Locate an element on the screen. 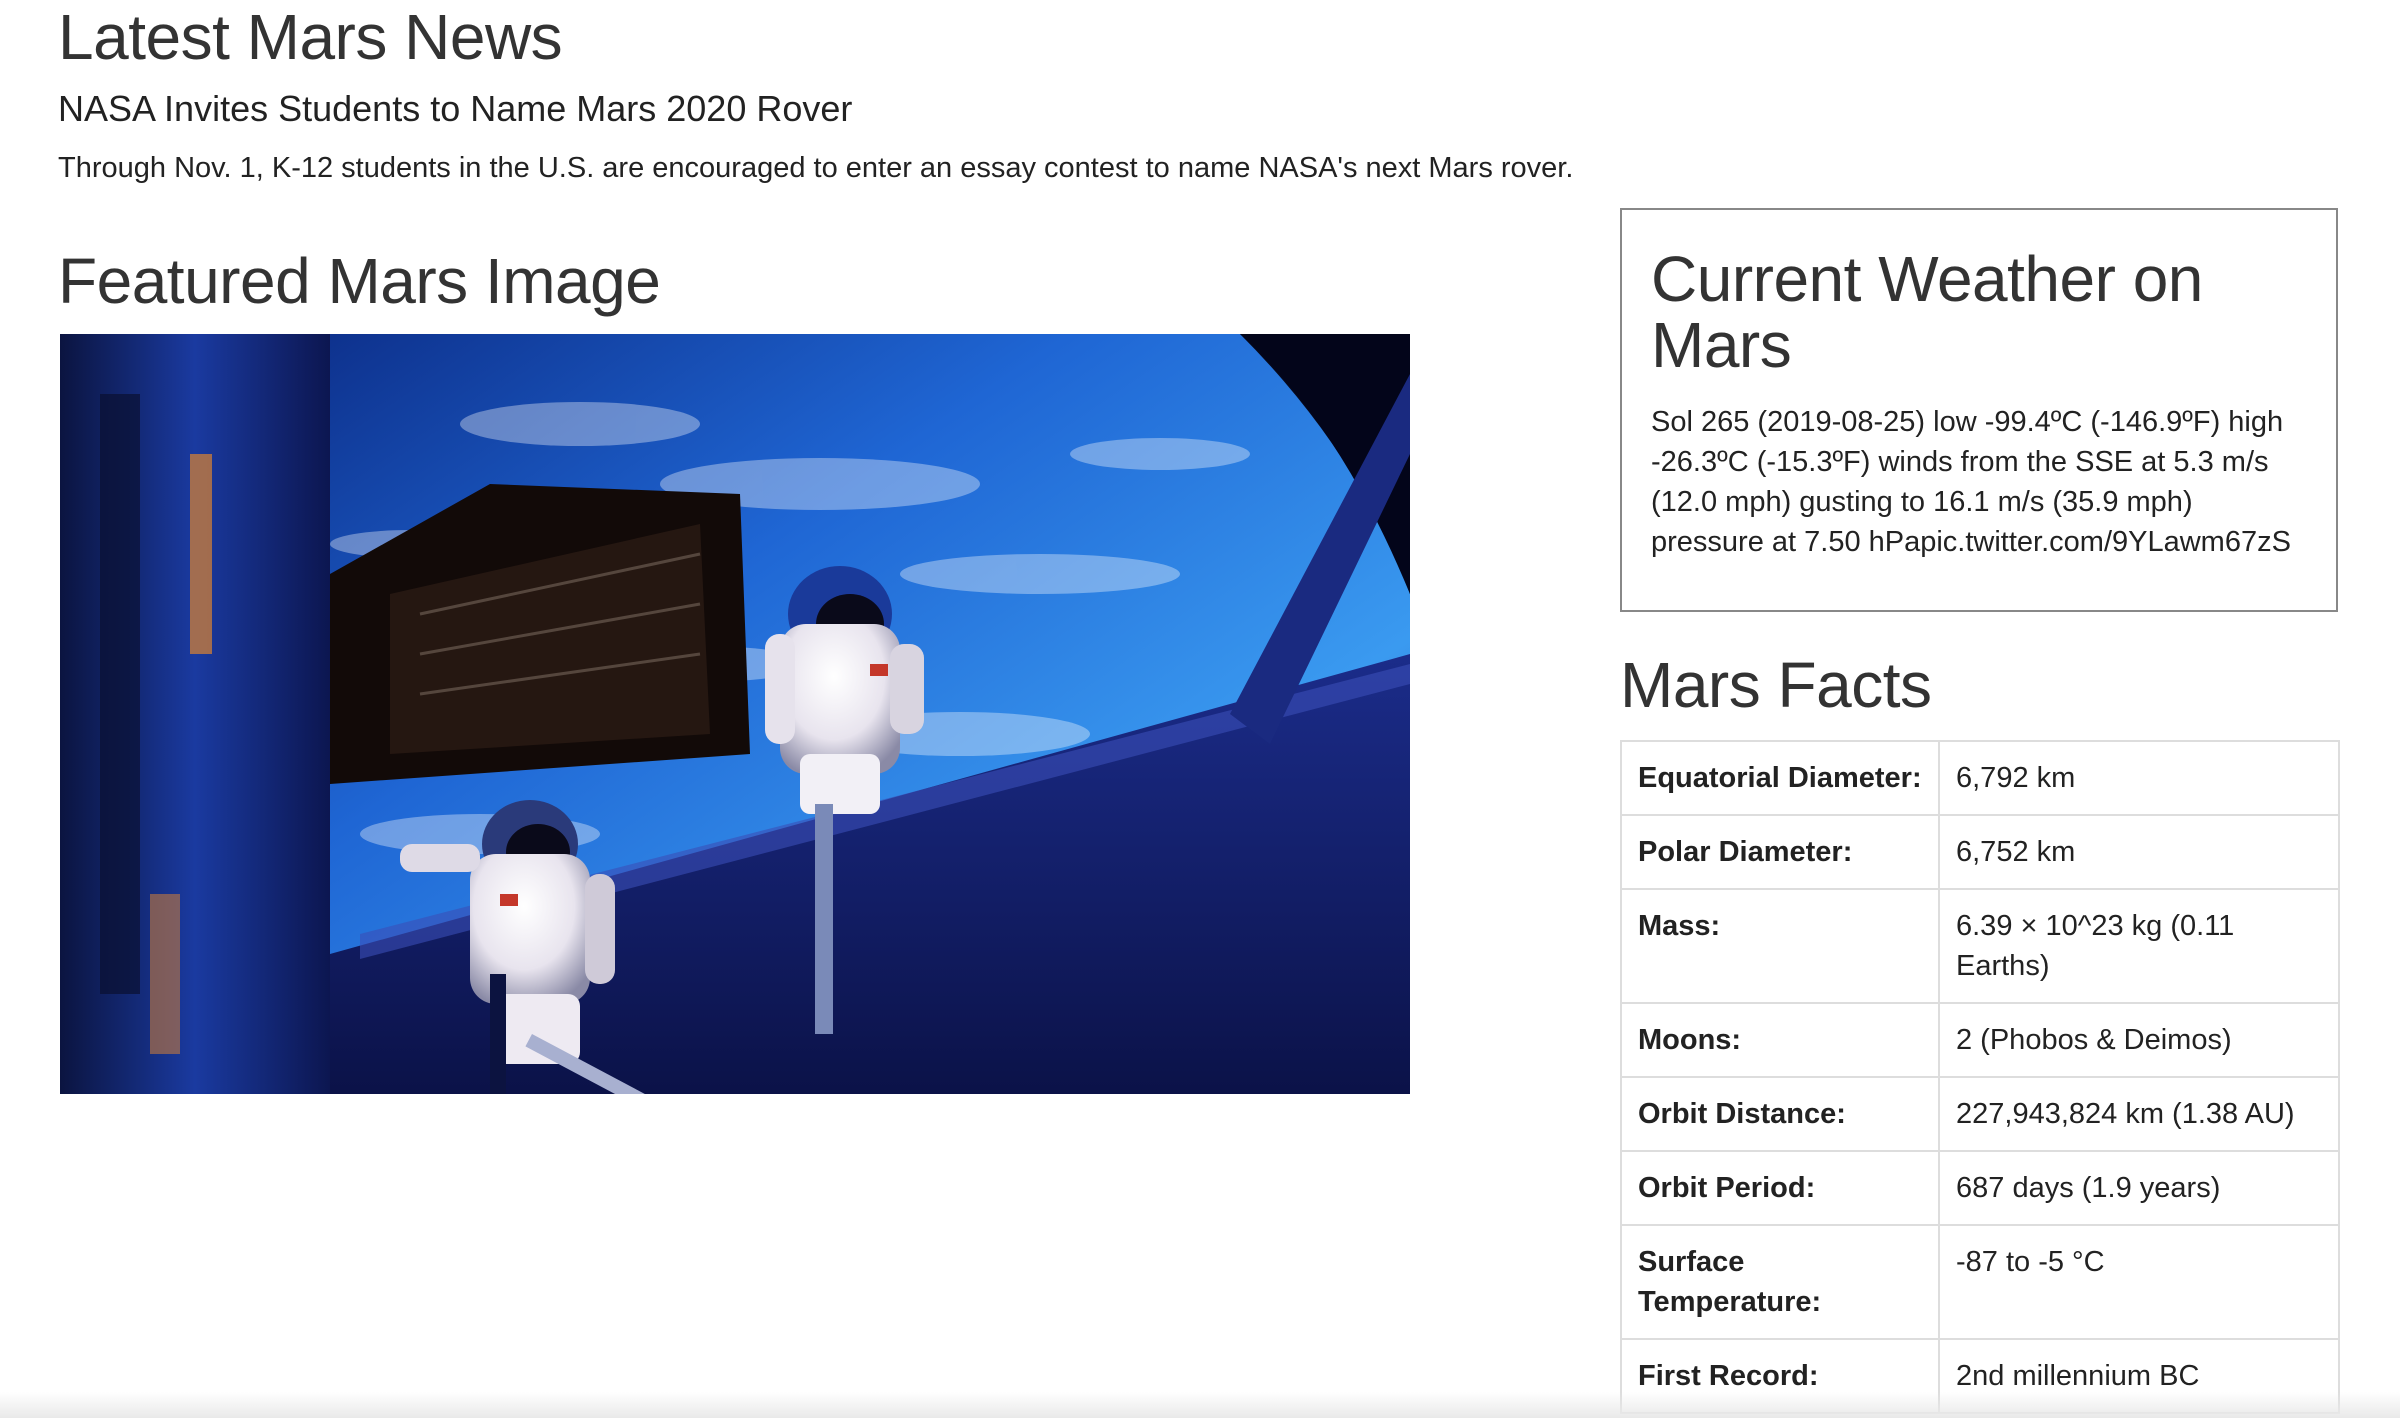  fact-value: 2 (Phobos & Deimos) is located at coordinates (2139, 1040).